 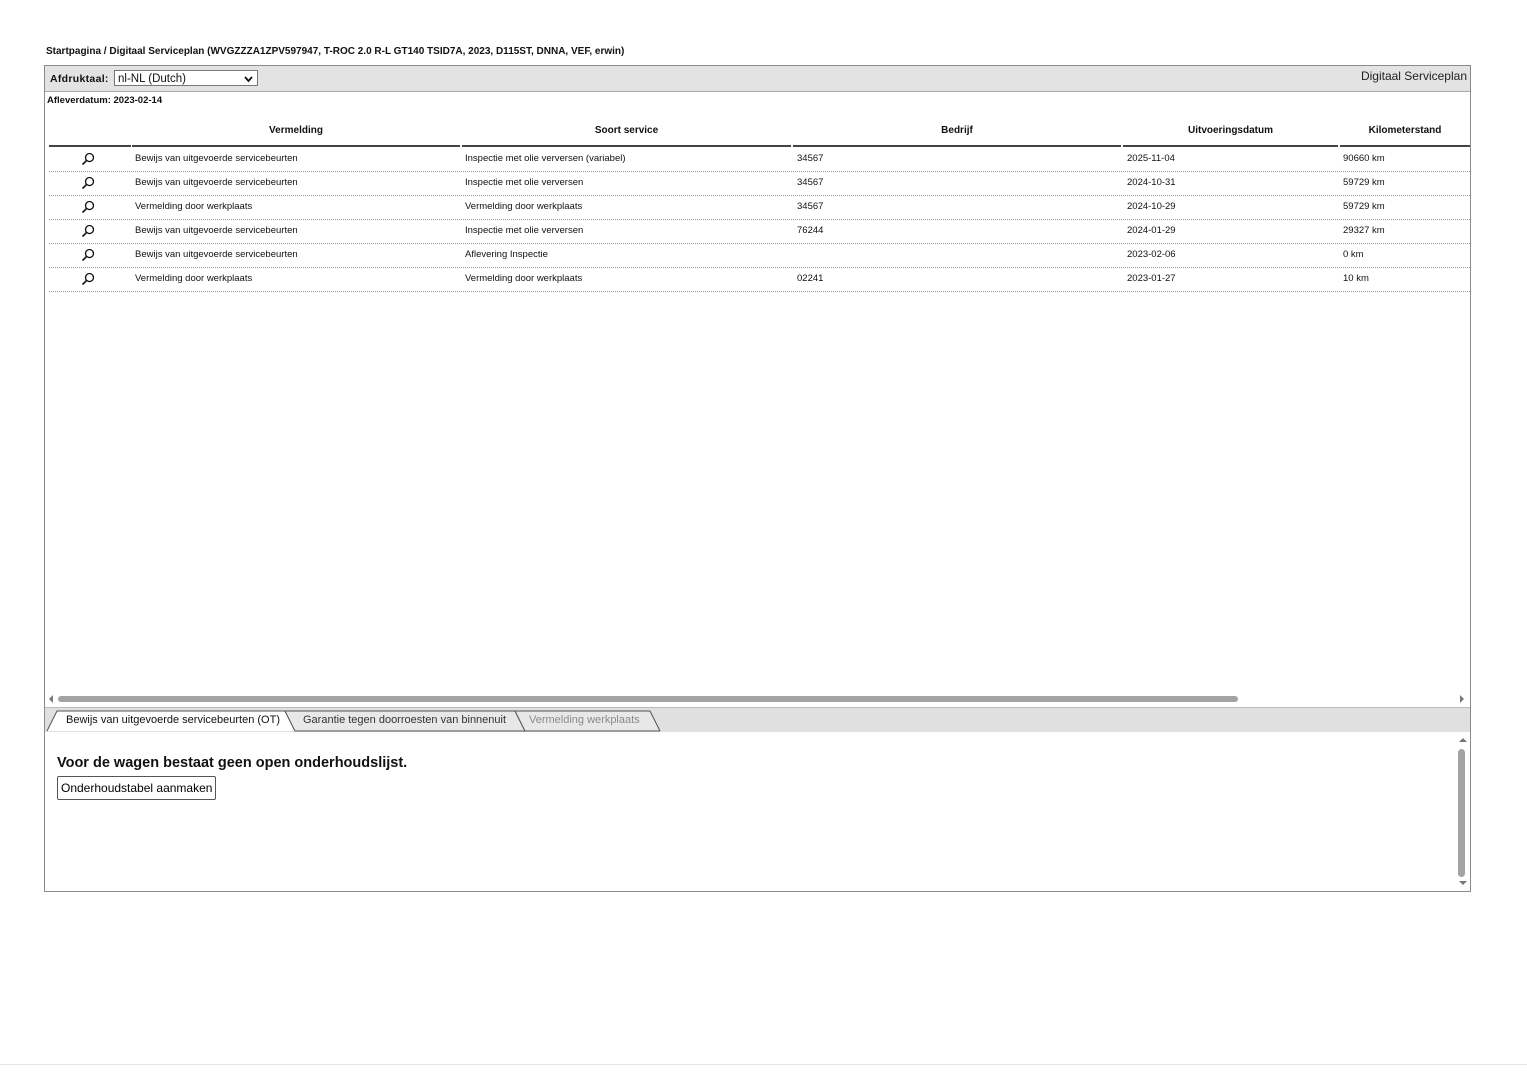 What do you see at coordinates (1364, 230) in the screenshot?
I see `cell-km: 29327 km` at bounding box center [1364, 230].